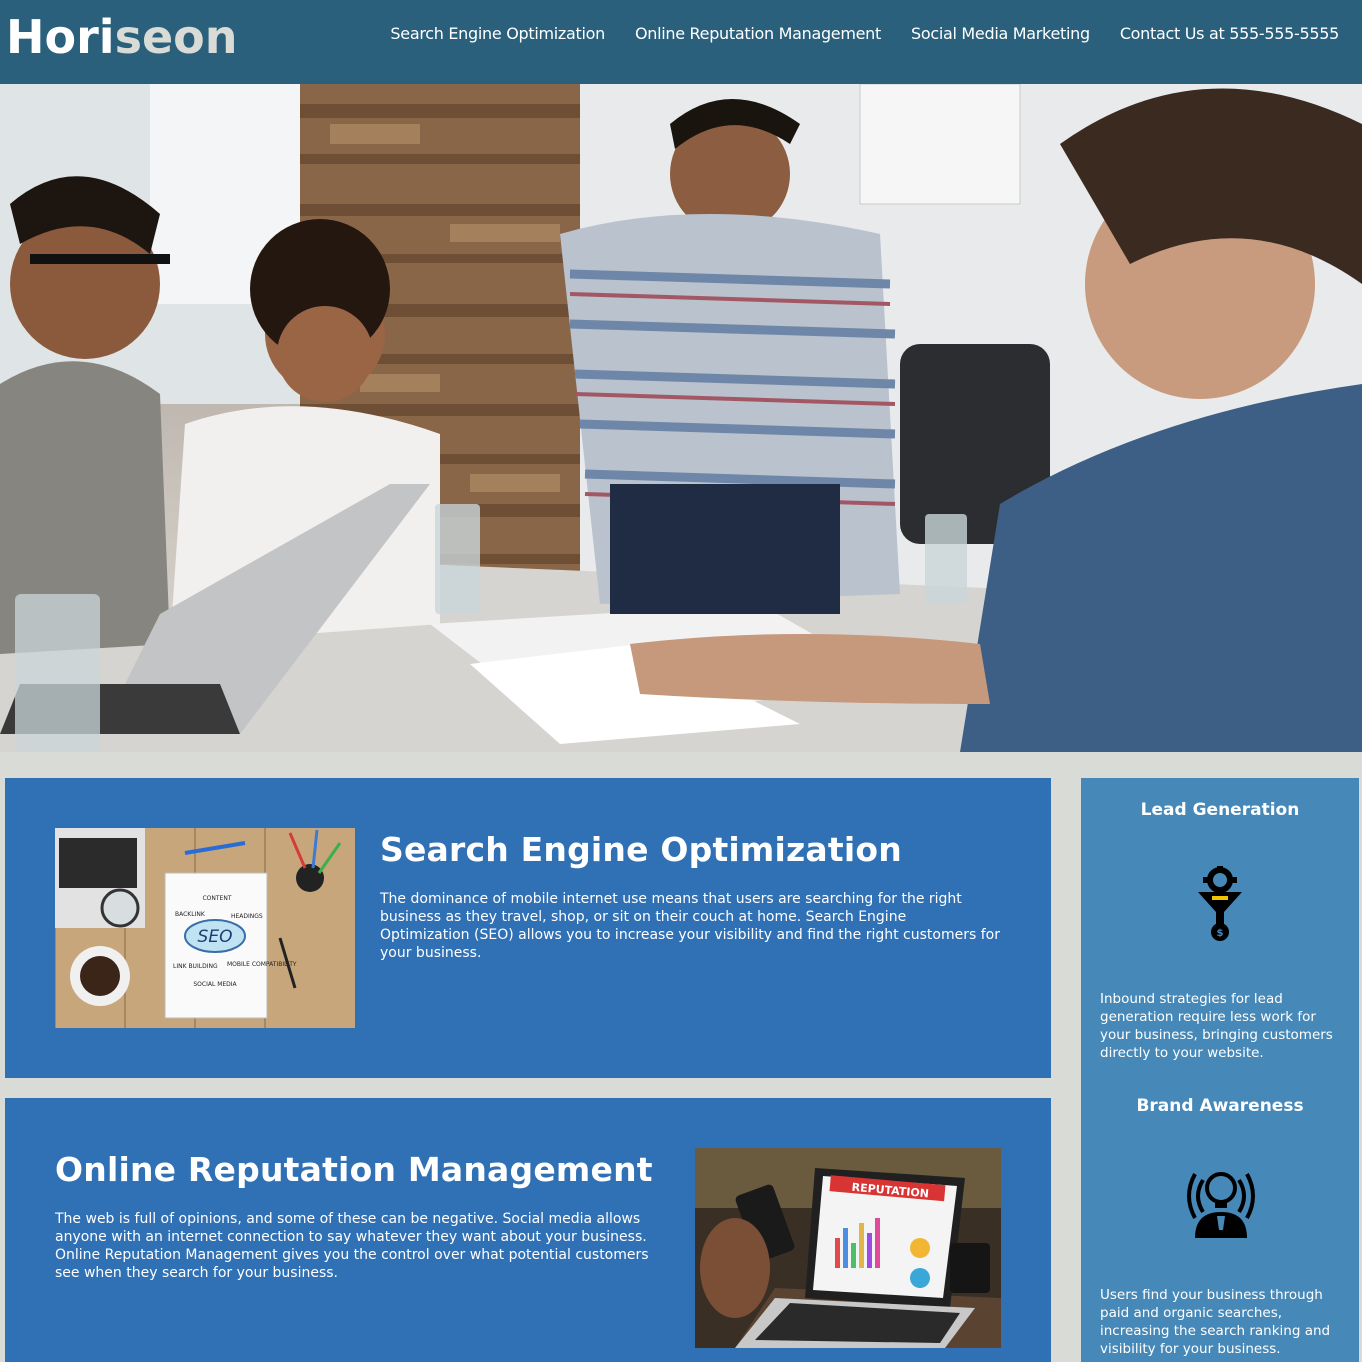  What do you see at coordinates (1229, 33) in the screenshot?
I see `nav-link-contact: Contact Us at 555-555-5555` at bounding box center [1229, 33].